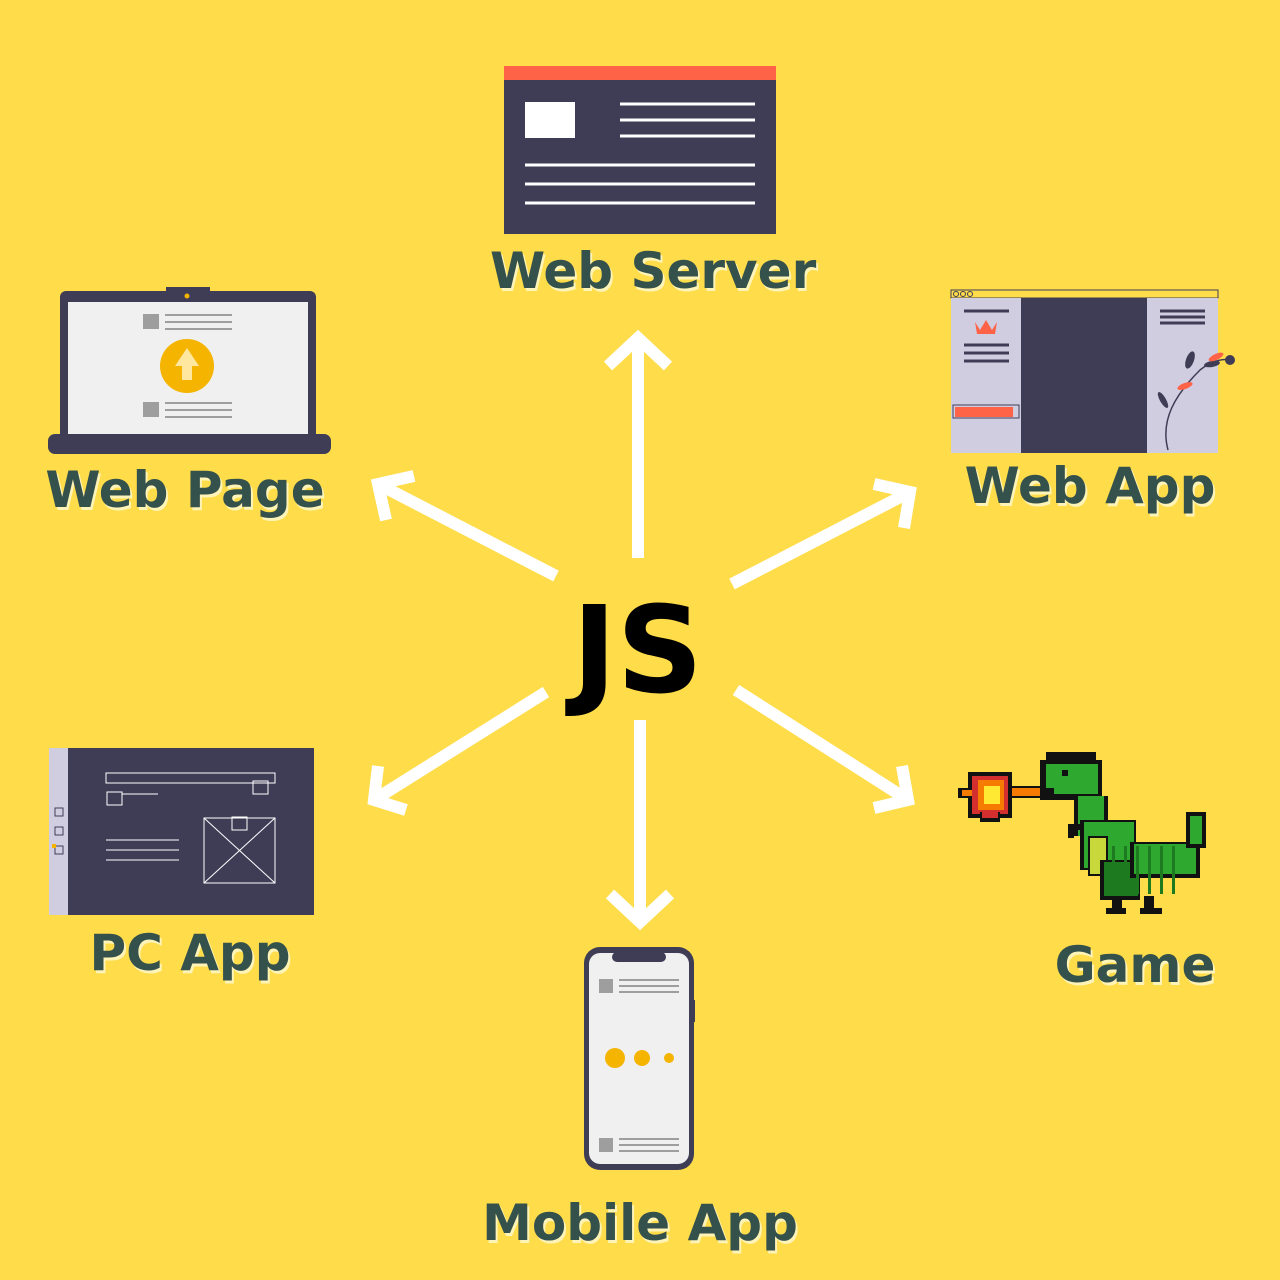 The height and width of the screenshot is (1280, 1280). I want to click on label-pc-app: PC App, so click(190, 953).